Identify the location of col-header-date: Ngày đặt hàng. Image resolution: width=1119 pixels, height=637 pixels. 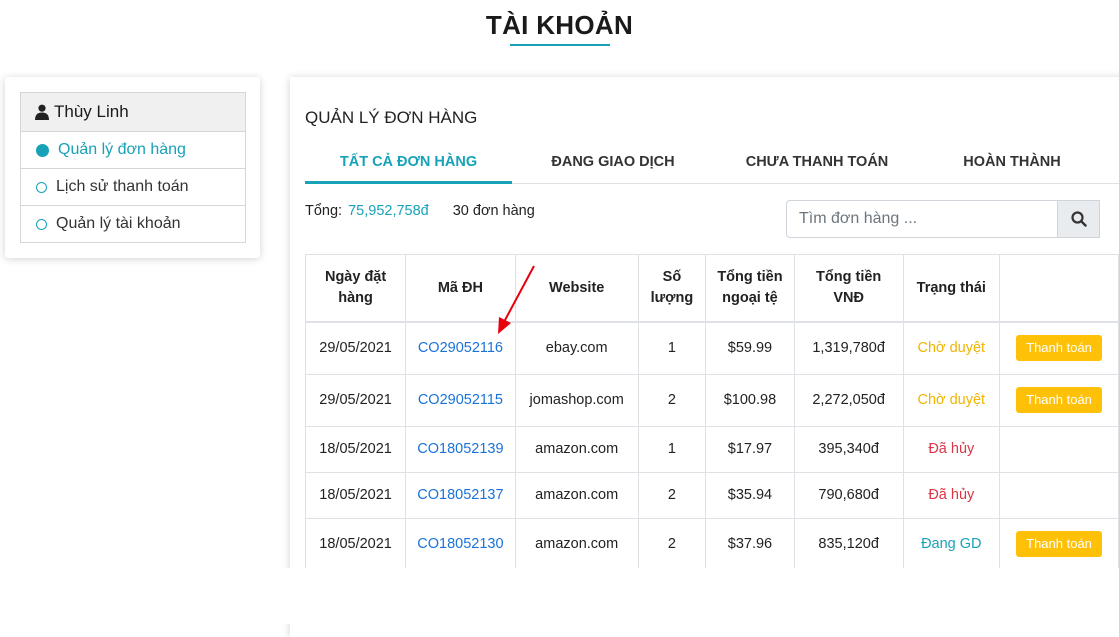
(355, 288).